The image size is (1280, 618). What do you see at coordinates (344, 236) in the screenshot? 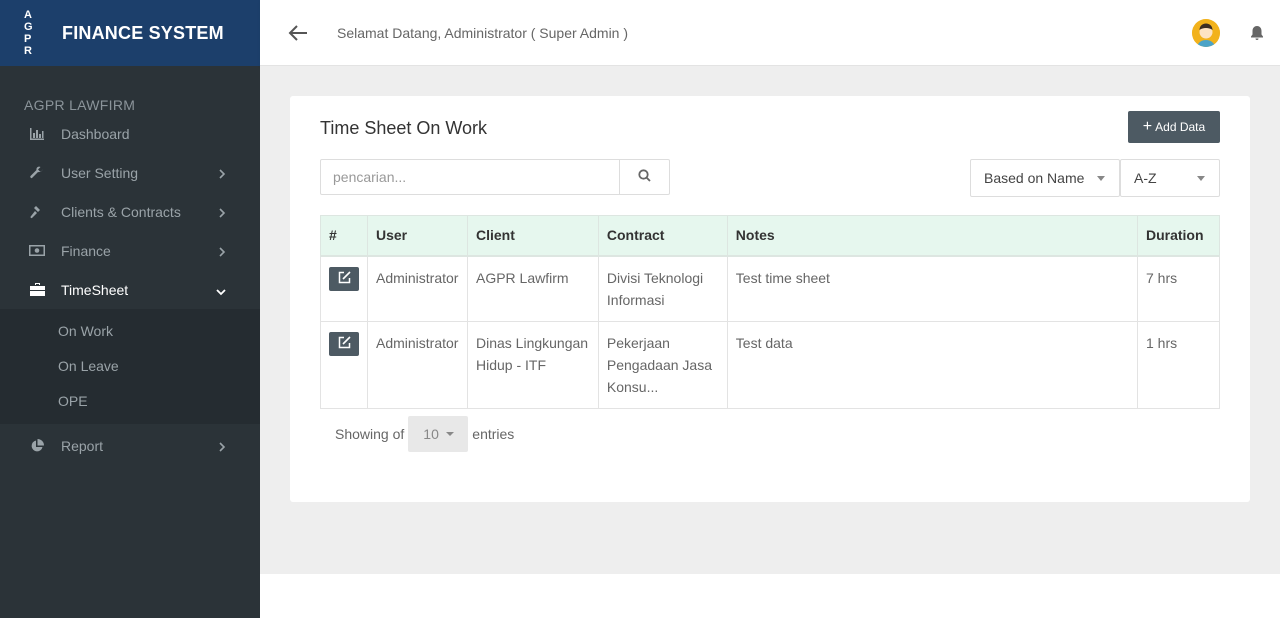
I see `column-header-index: #` at bounding box center [344, 236].